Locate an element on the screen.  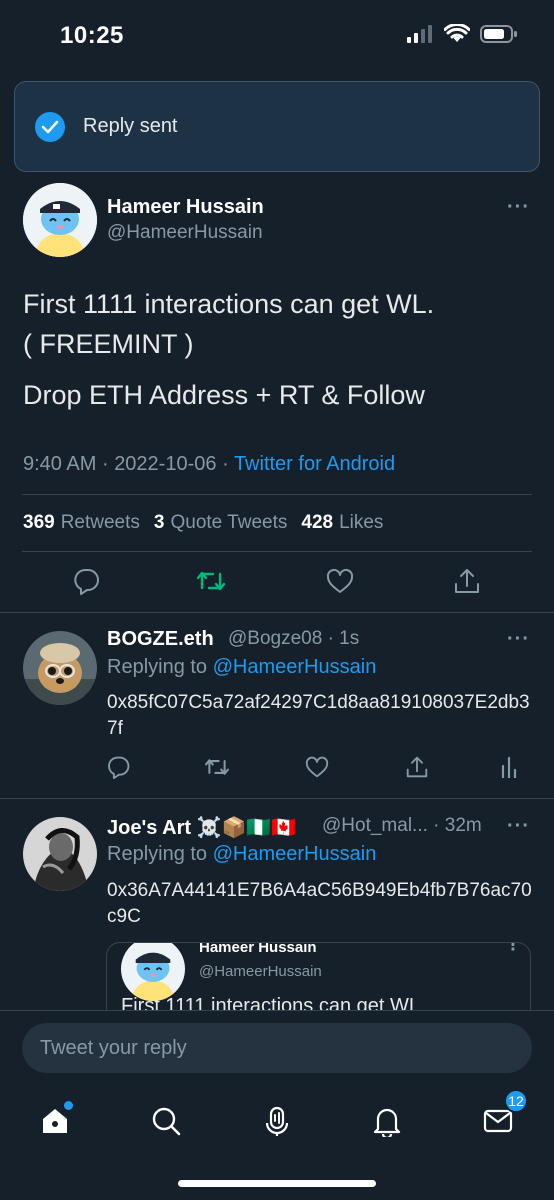
status-time: 10:25 is located at coordinates (92, 35).